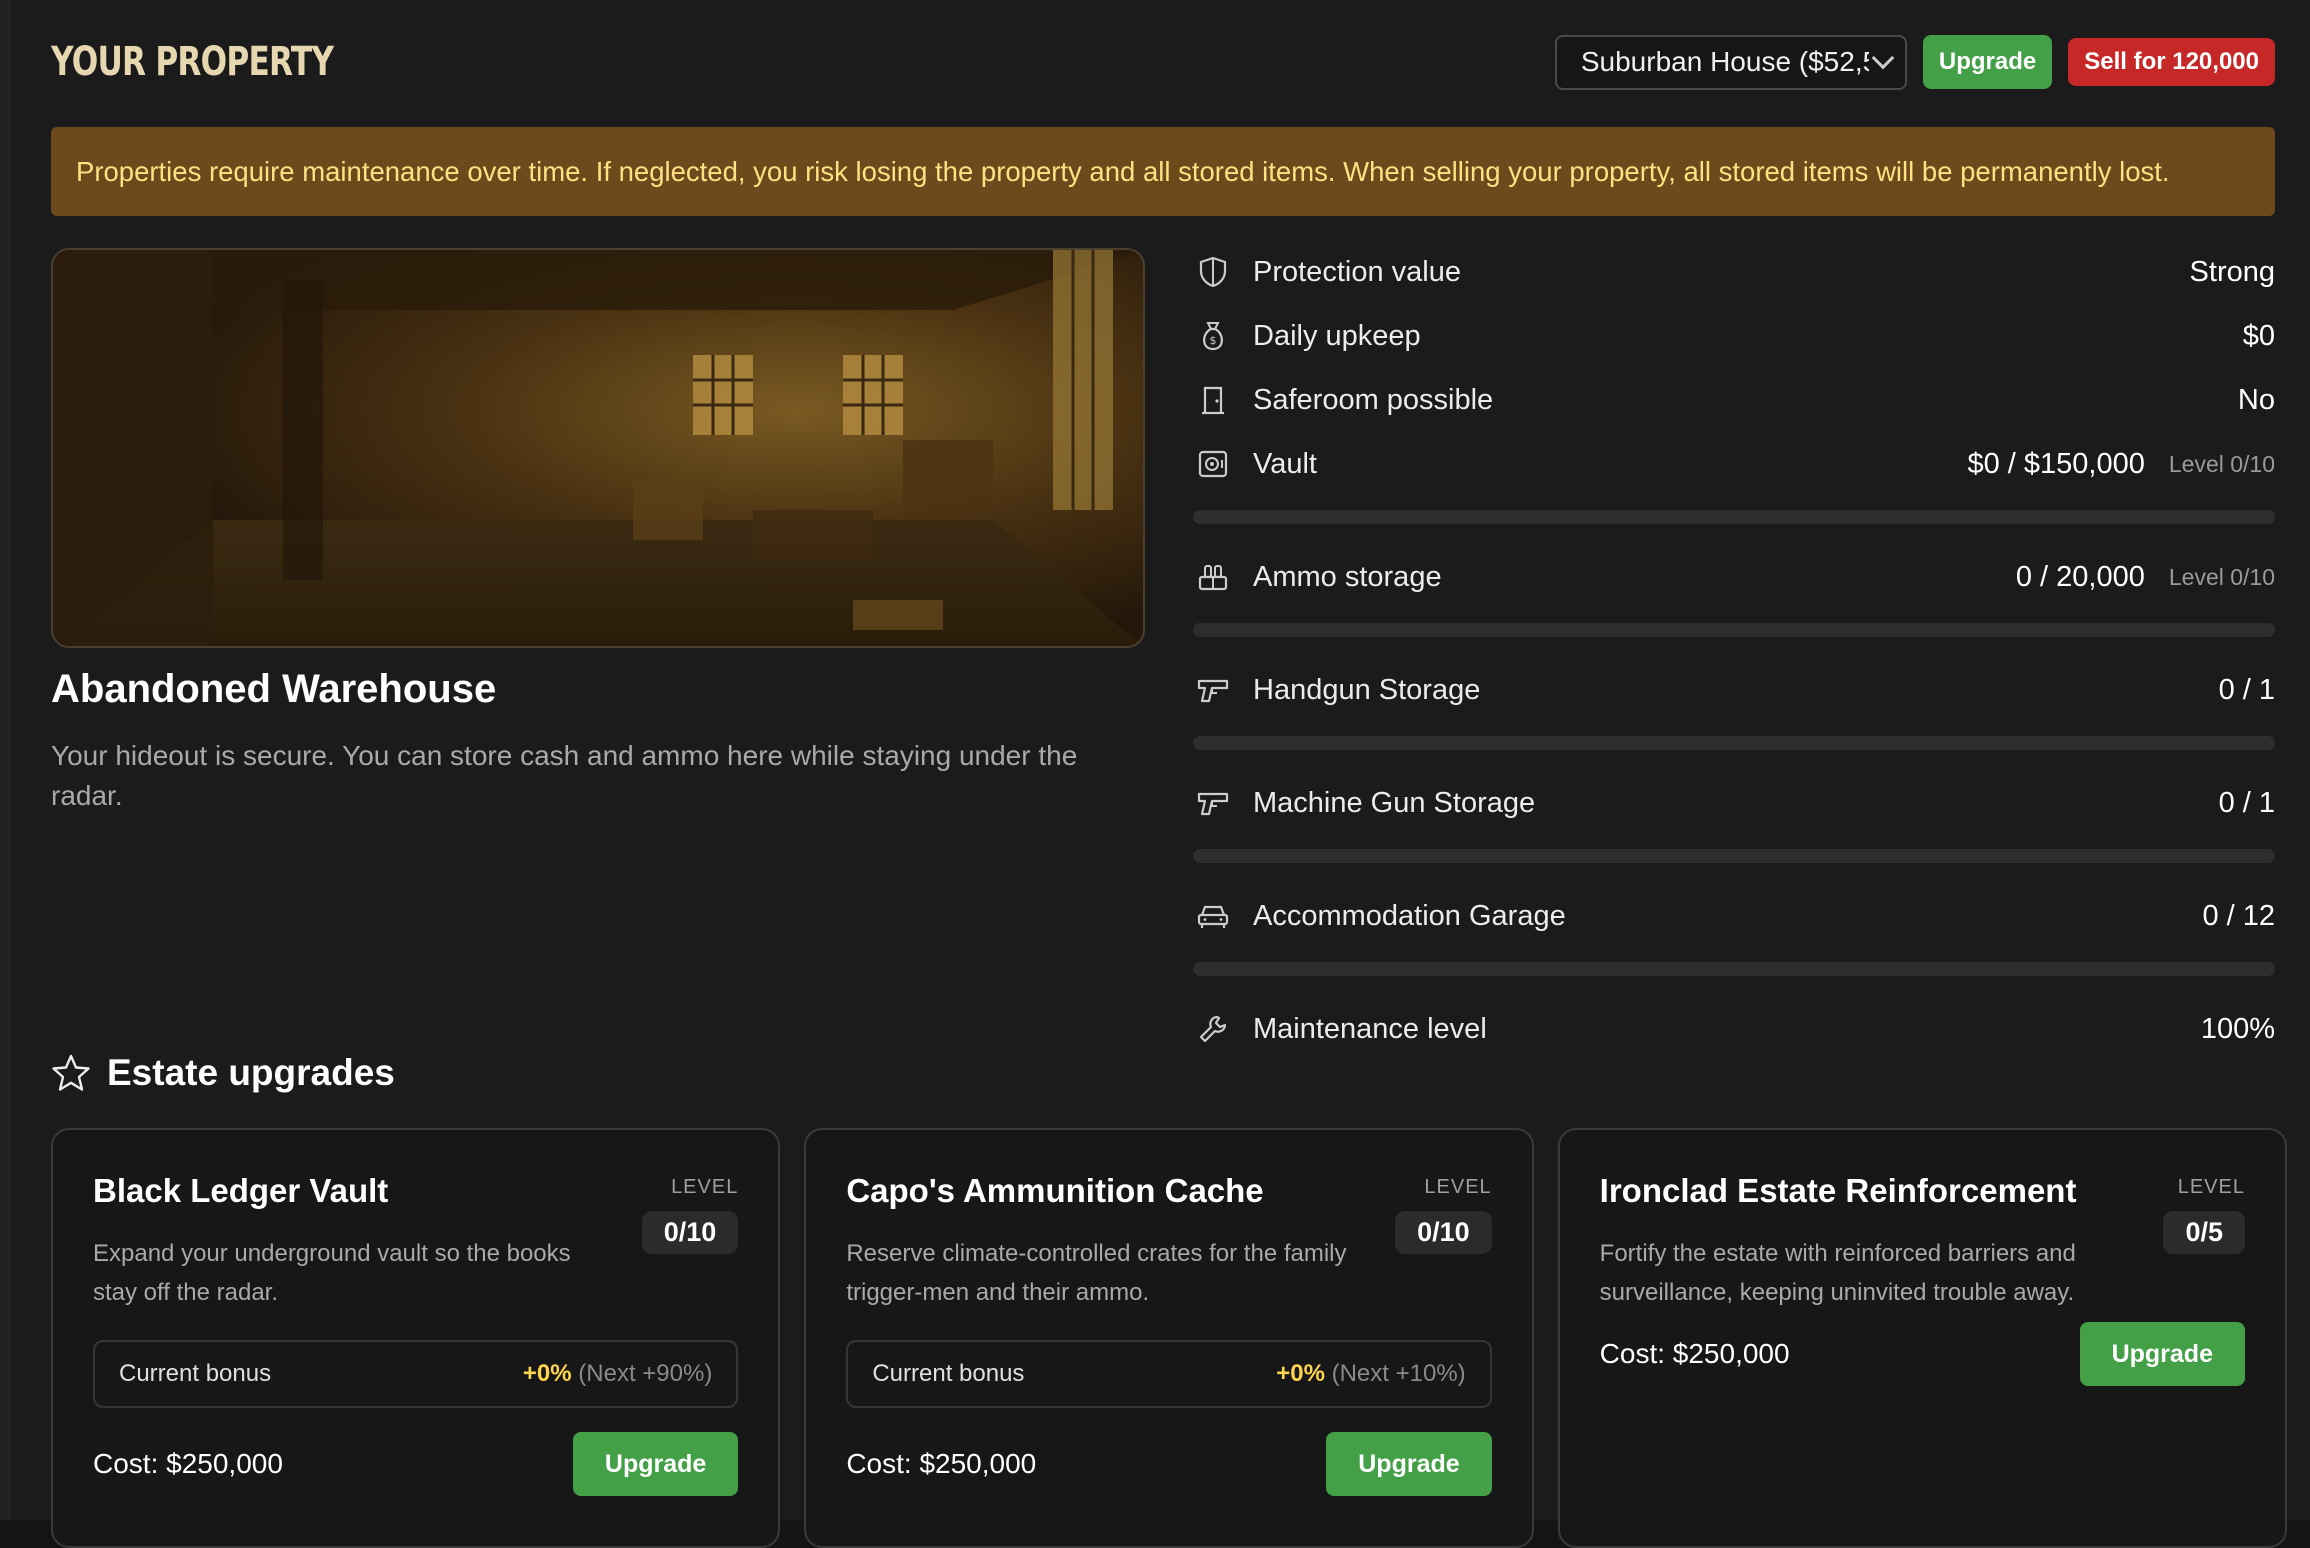 The width and height of the screenshot is (2310, 1548). What do you see at coordinates (1734, 1029) in the screenshot?
I see `stat-maintenance: Maintenance level 100%` at bounding box center [1734, 1029].